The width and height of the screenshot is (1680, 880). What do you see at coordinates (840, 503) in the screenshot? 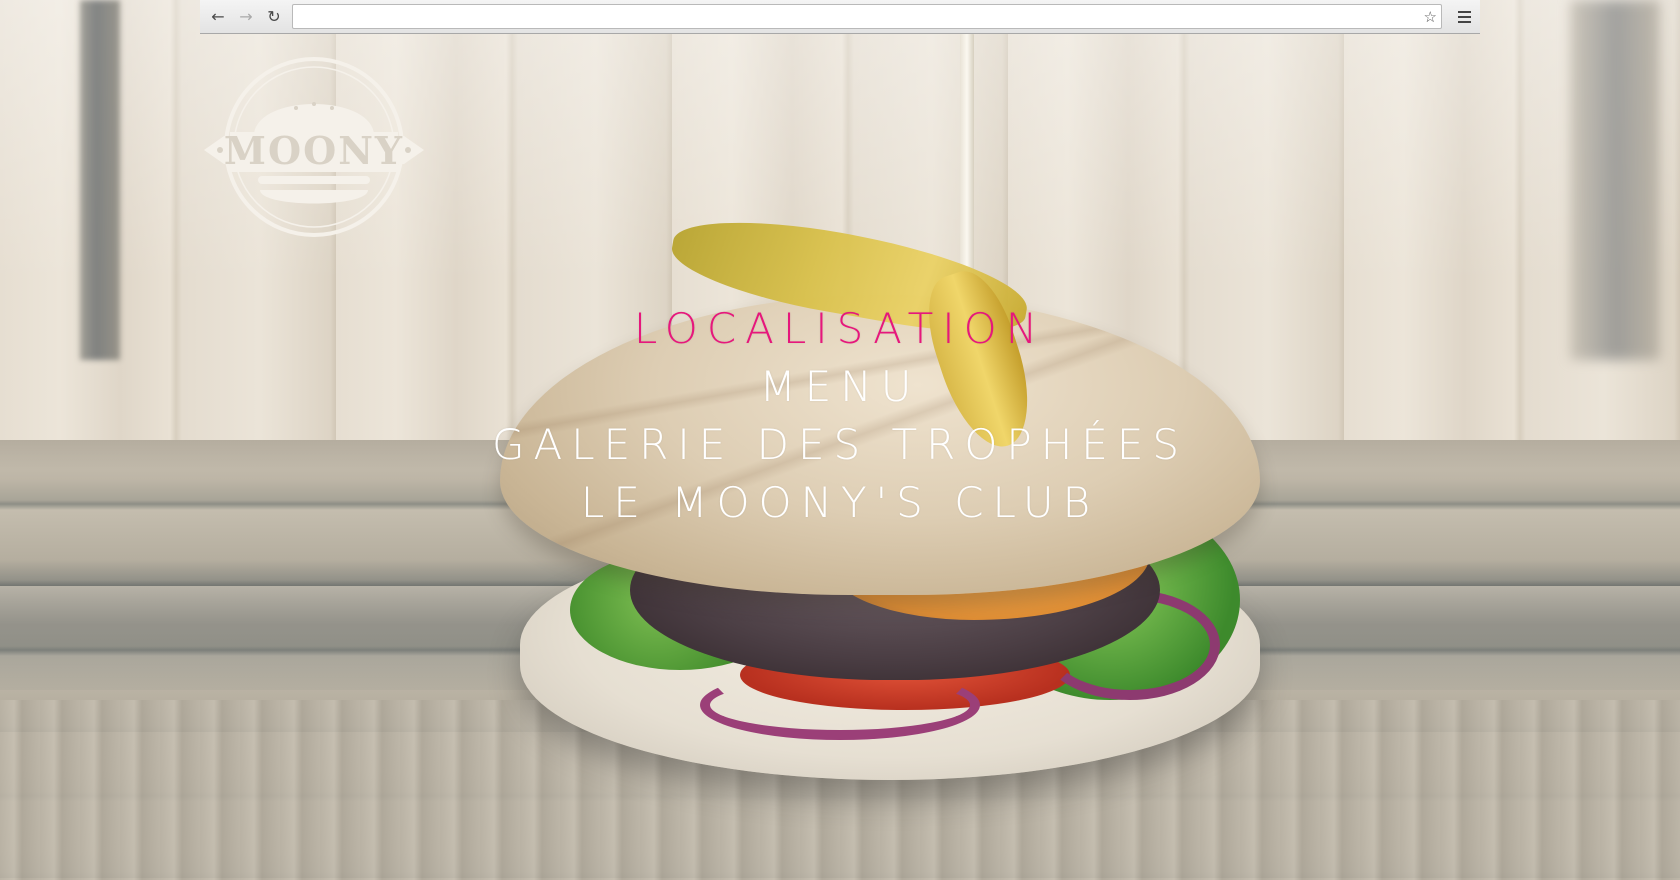
I see `nav-item-moonys-club: LE MOONY'S CLUB` at bounding box center [840, 503].